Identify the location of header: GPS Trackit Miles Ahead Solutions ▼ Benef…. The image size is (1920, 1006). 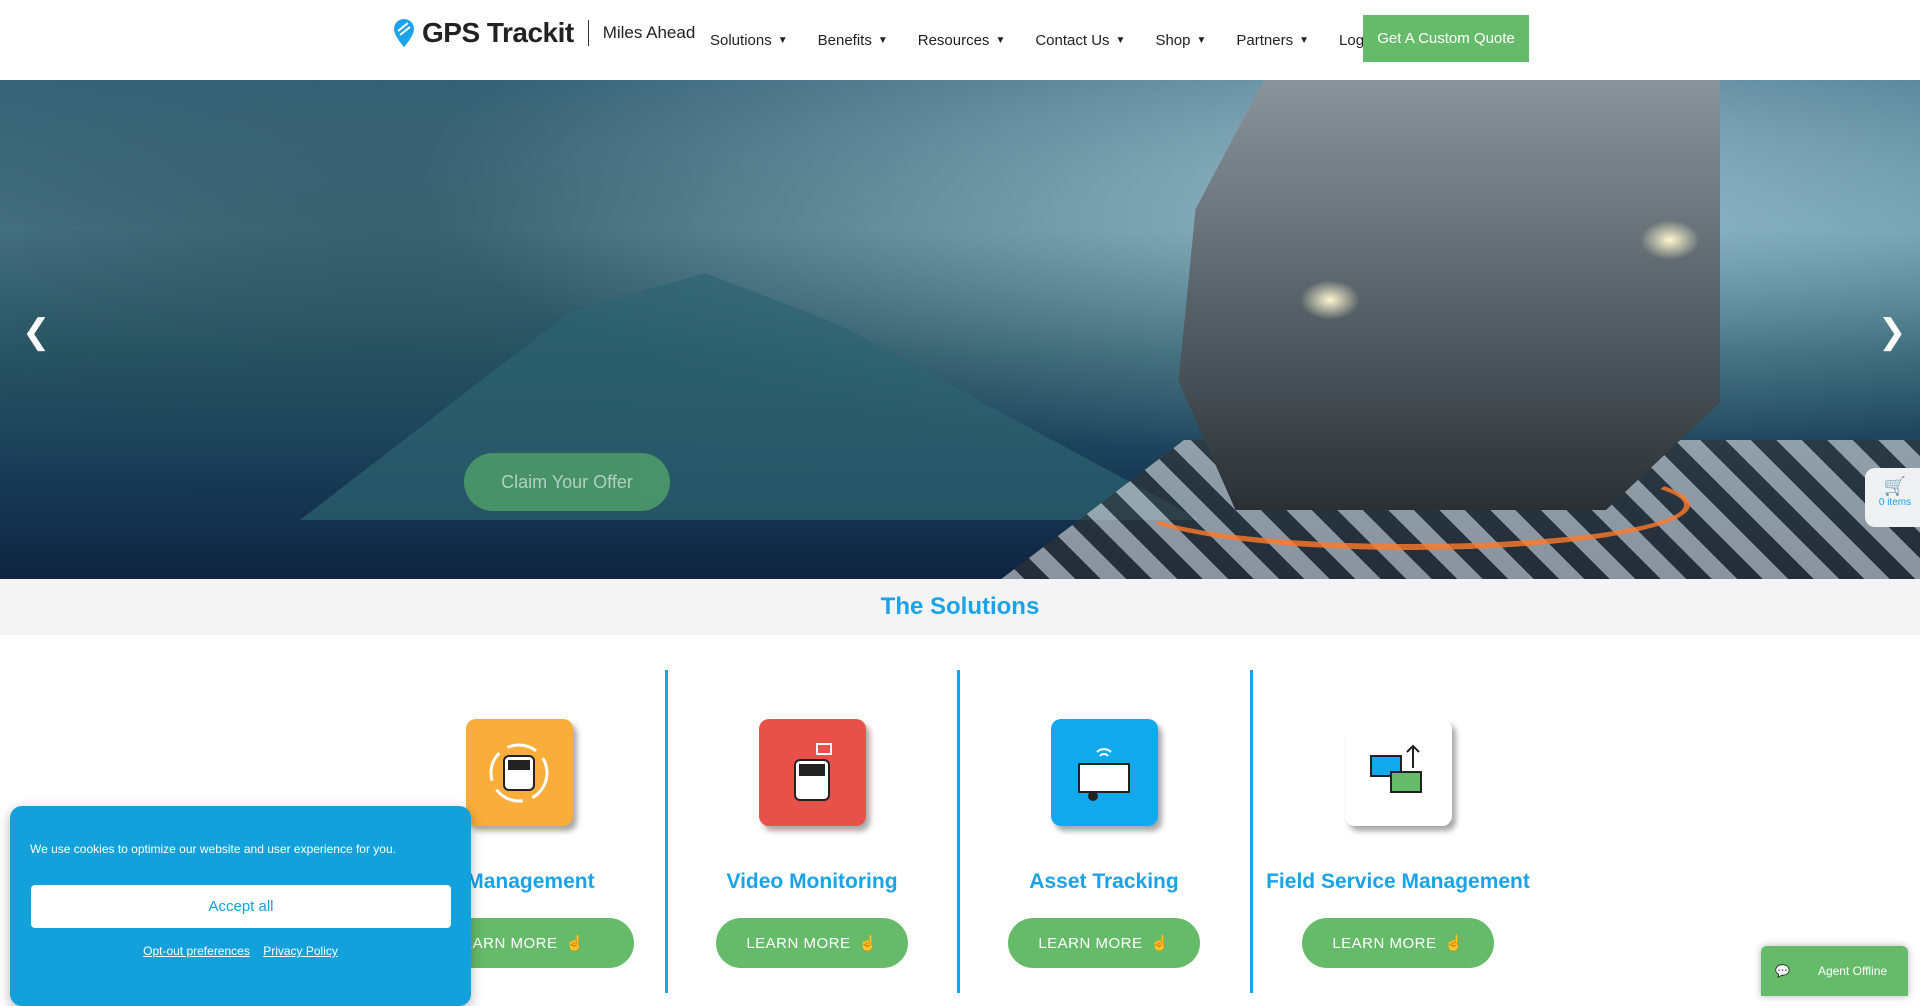
(960, 40).